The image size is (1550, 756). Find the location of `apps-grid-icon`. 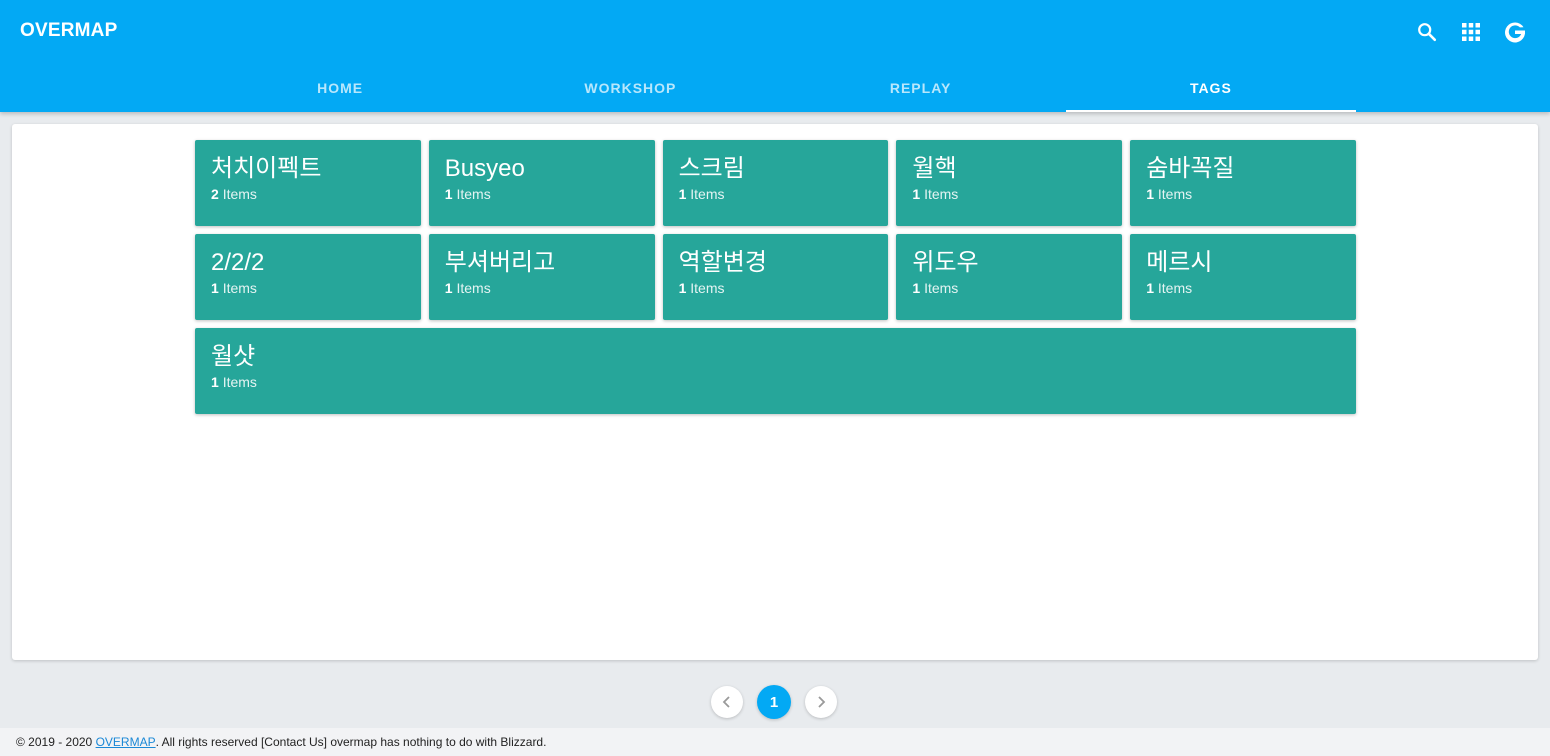

apps-grid-icon is located at coordinates (1471, 32).